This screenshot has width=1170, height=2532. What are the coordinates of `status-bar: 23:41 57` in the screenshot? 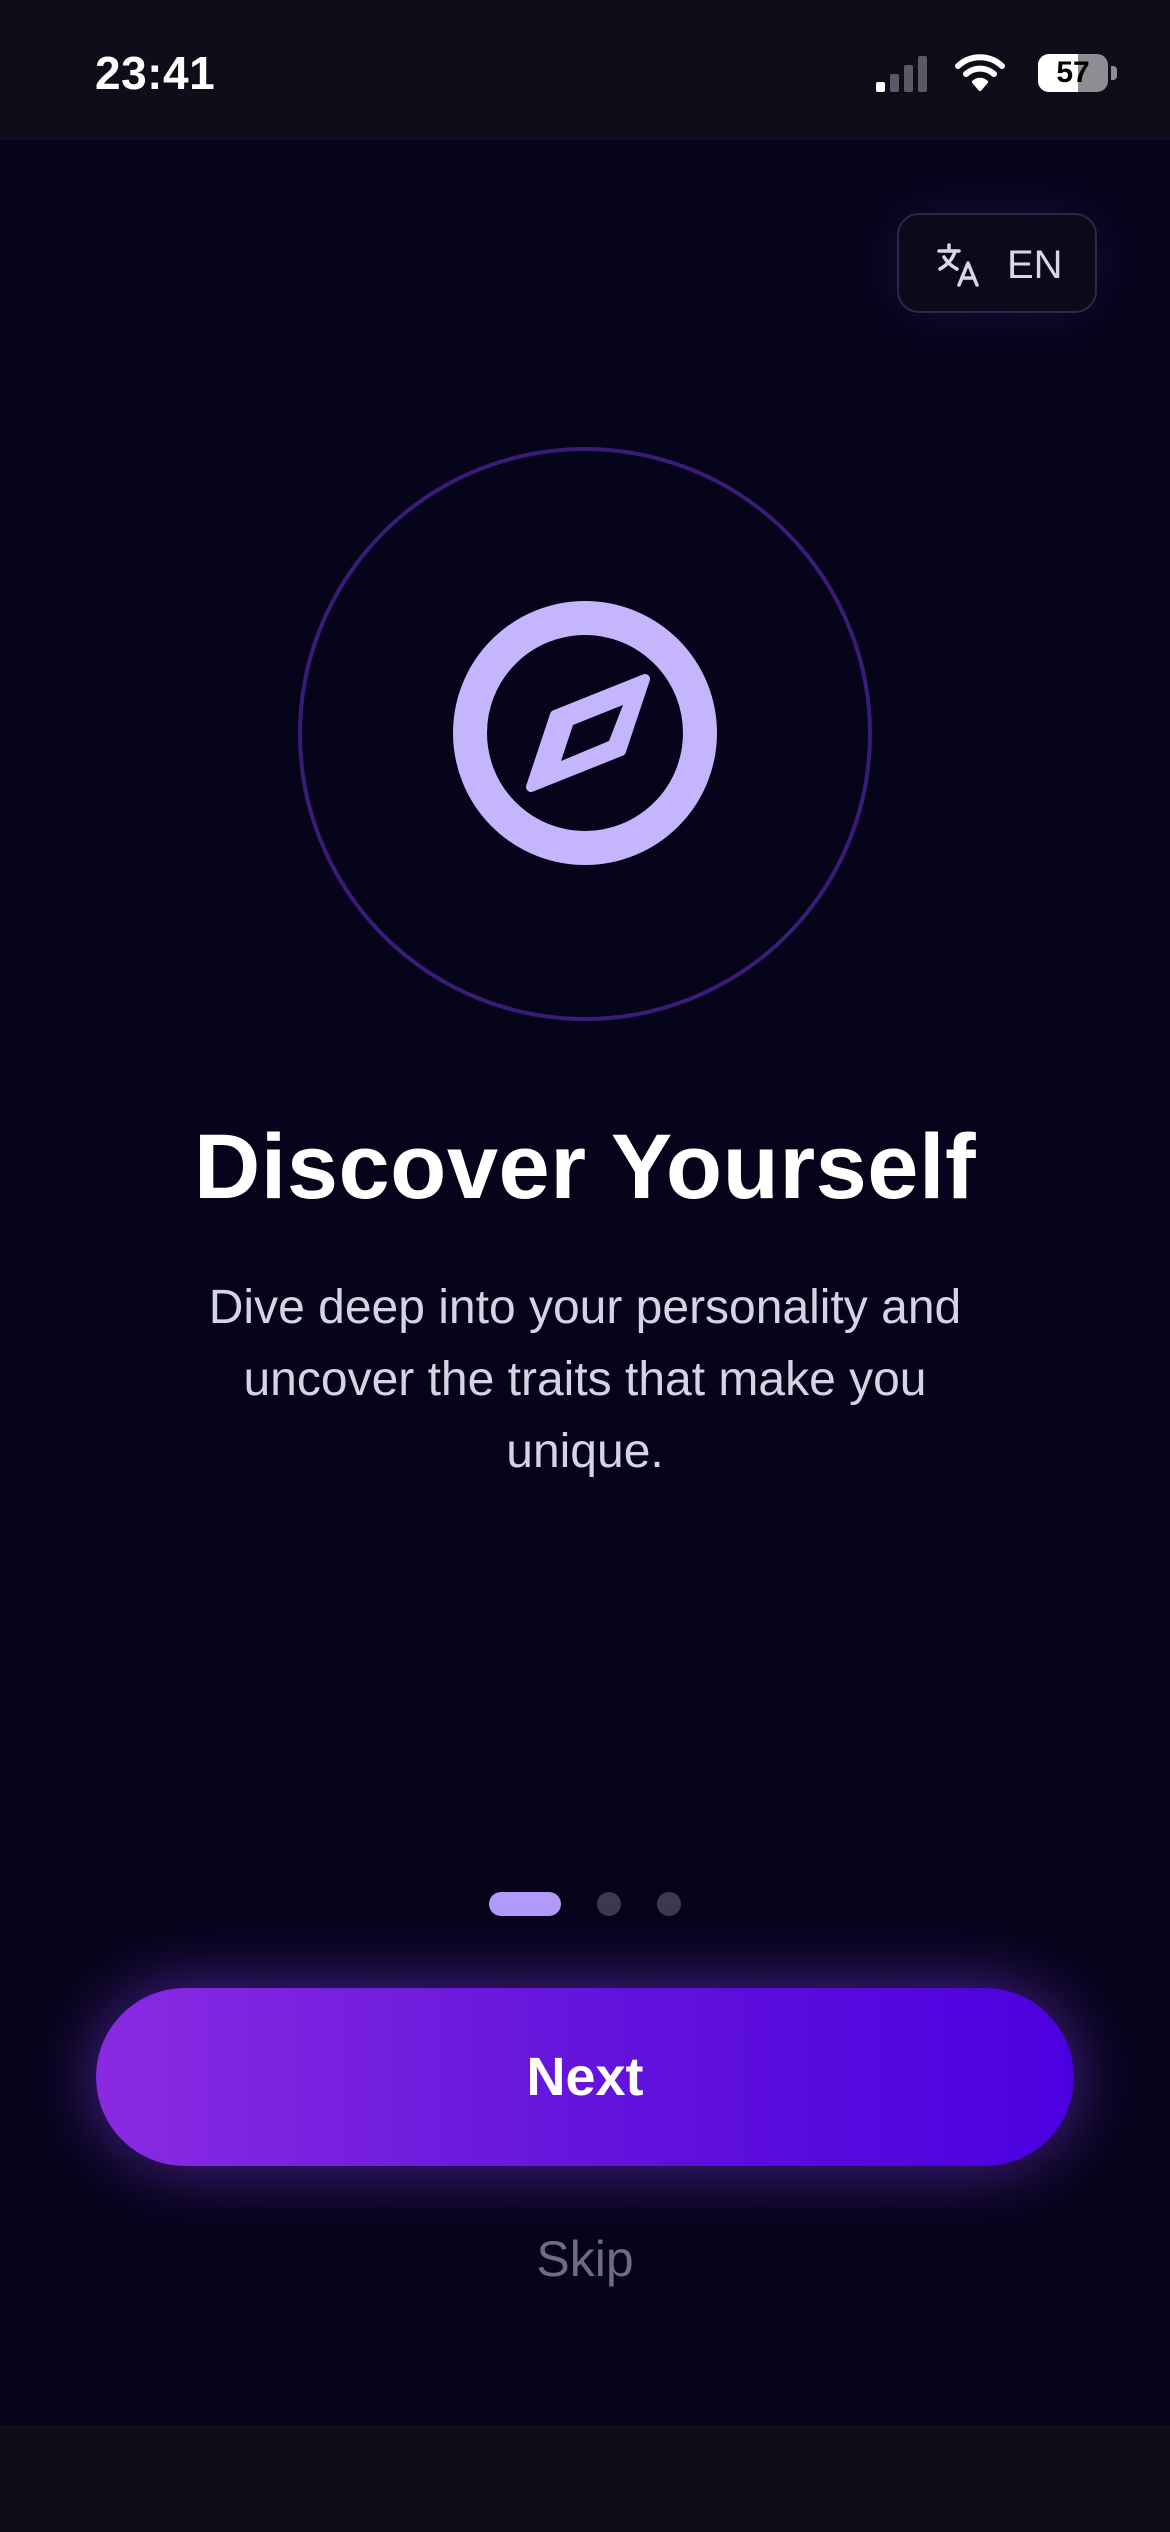 It's located at (585, 70).